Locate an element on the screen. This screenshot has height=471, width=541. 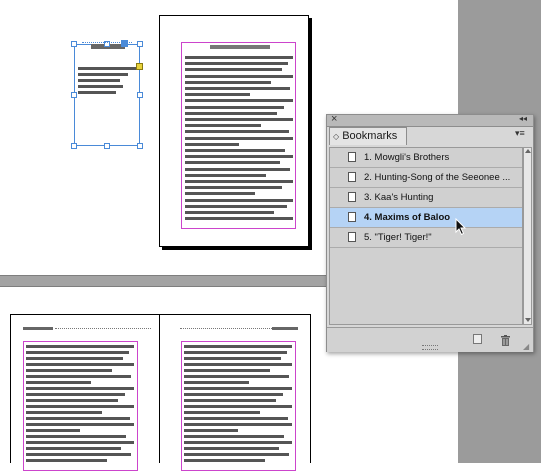
overset-text-icon is located at coordinates (139, 66).